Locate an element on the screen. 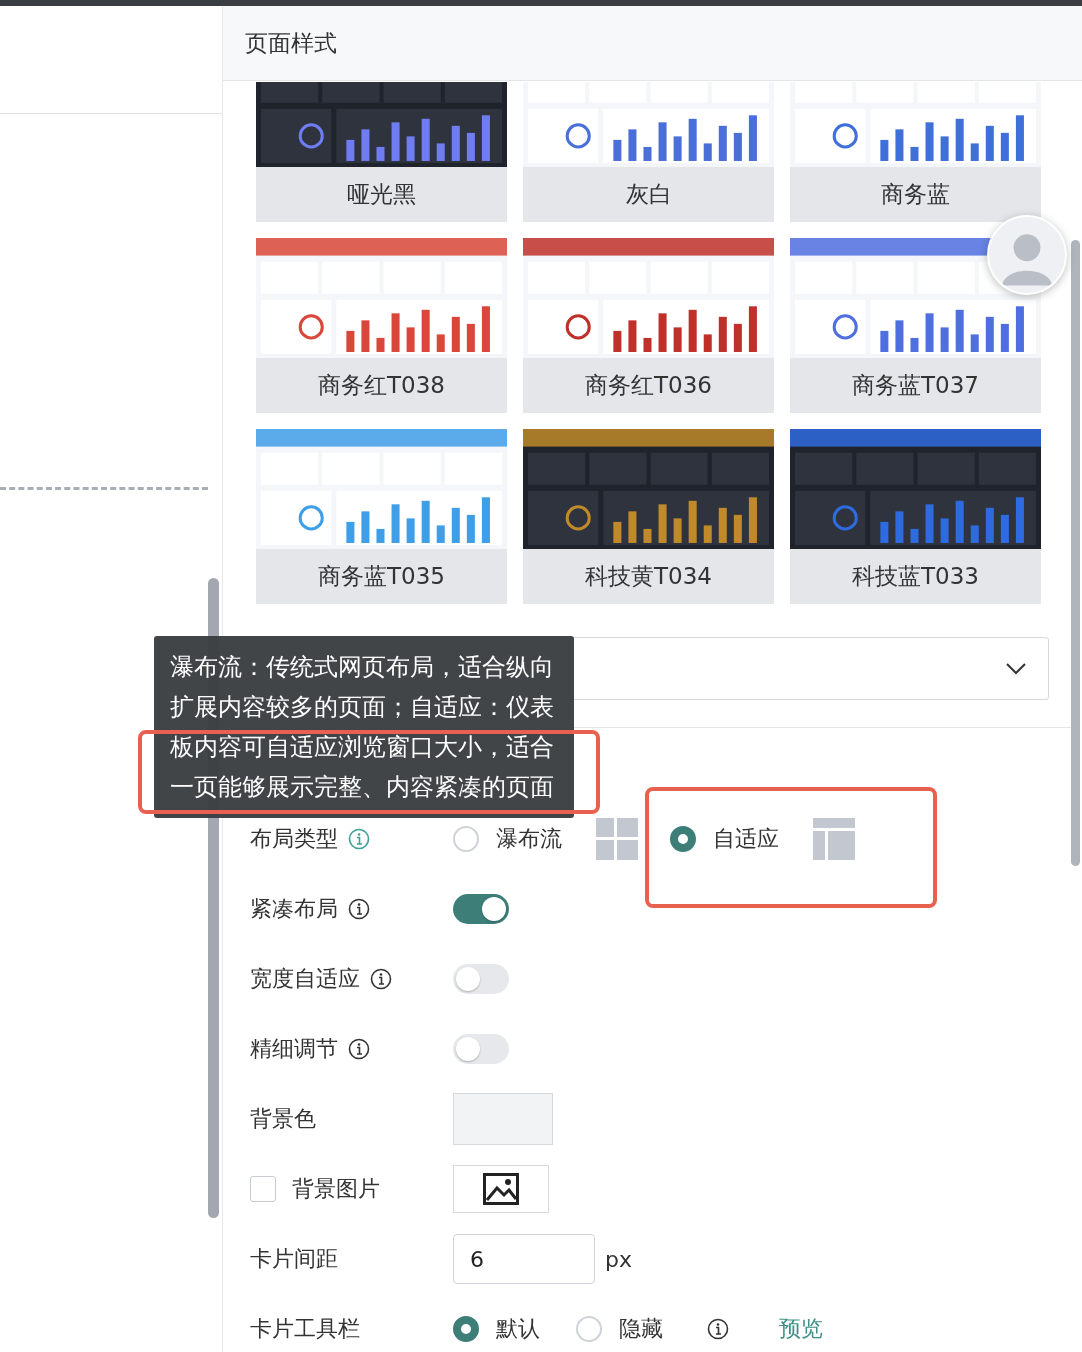 This screenshot has width=1082, height=1352. field-label: 卡片间距 is located at coordinates (294, 1259).